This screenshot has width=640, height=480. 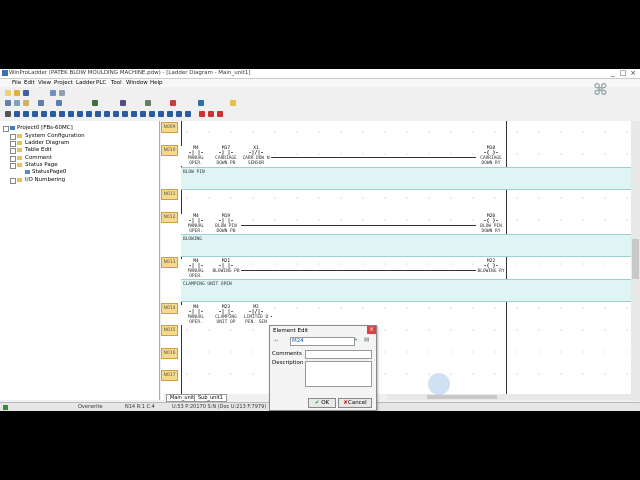 What do you see at coordinates (211, 114) in the screenshot?
I see `delete-row-icon` at bounding box center [211, 114].